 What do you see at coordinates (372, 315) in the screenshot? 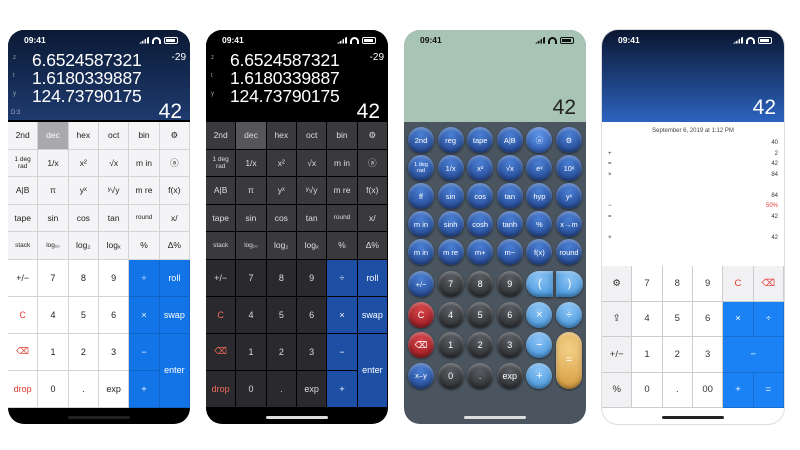
I see `key-swap: swap` at bounding box center [372, 315].